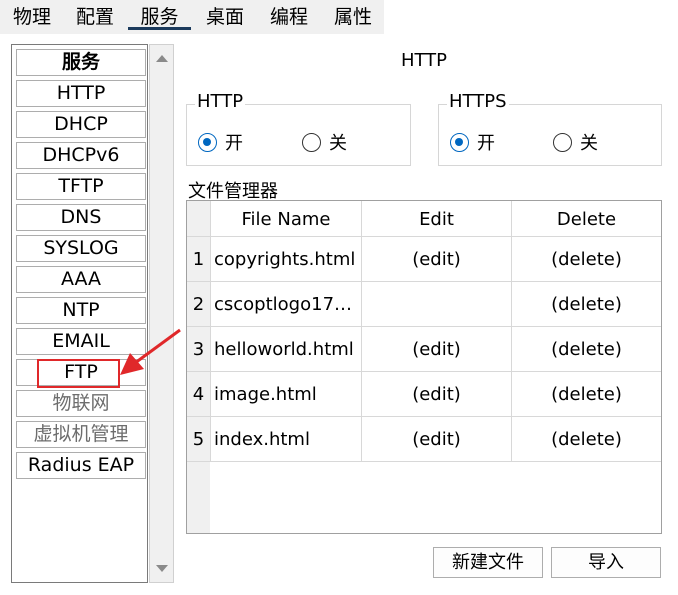 The height and width of the screenshot is (595, 678). What do you see at coordinates (586, 219) in the screenshot?
I see `column-header-delete: Delete` at bounding box center [586, 219].